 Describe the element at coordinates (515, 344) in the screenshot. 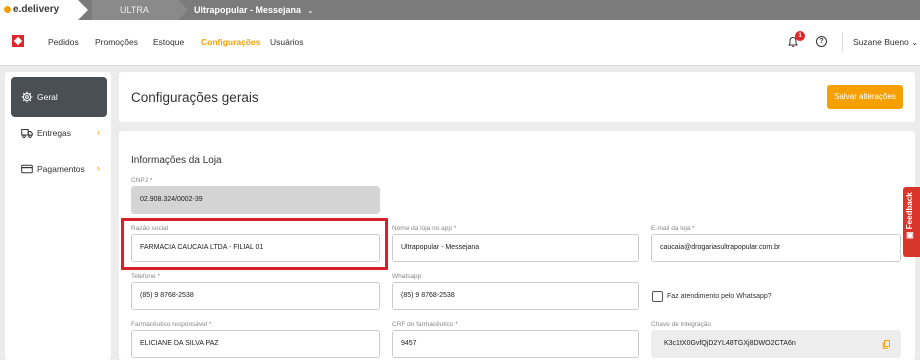

I see `crf-field: 9457` at that location.